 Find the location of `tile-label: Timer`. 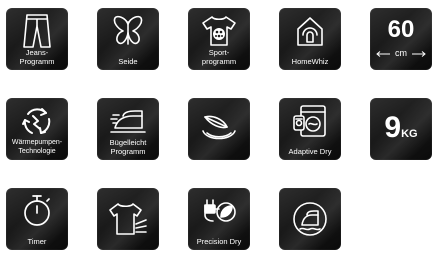

tile-label: Timer is located at coordinates (37, 241).